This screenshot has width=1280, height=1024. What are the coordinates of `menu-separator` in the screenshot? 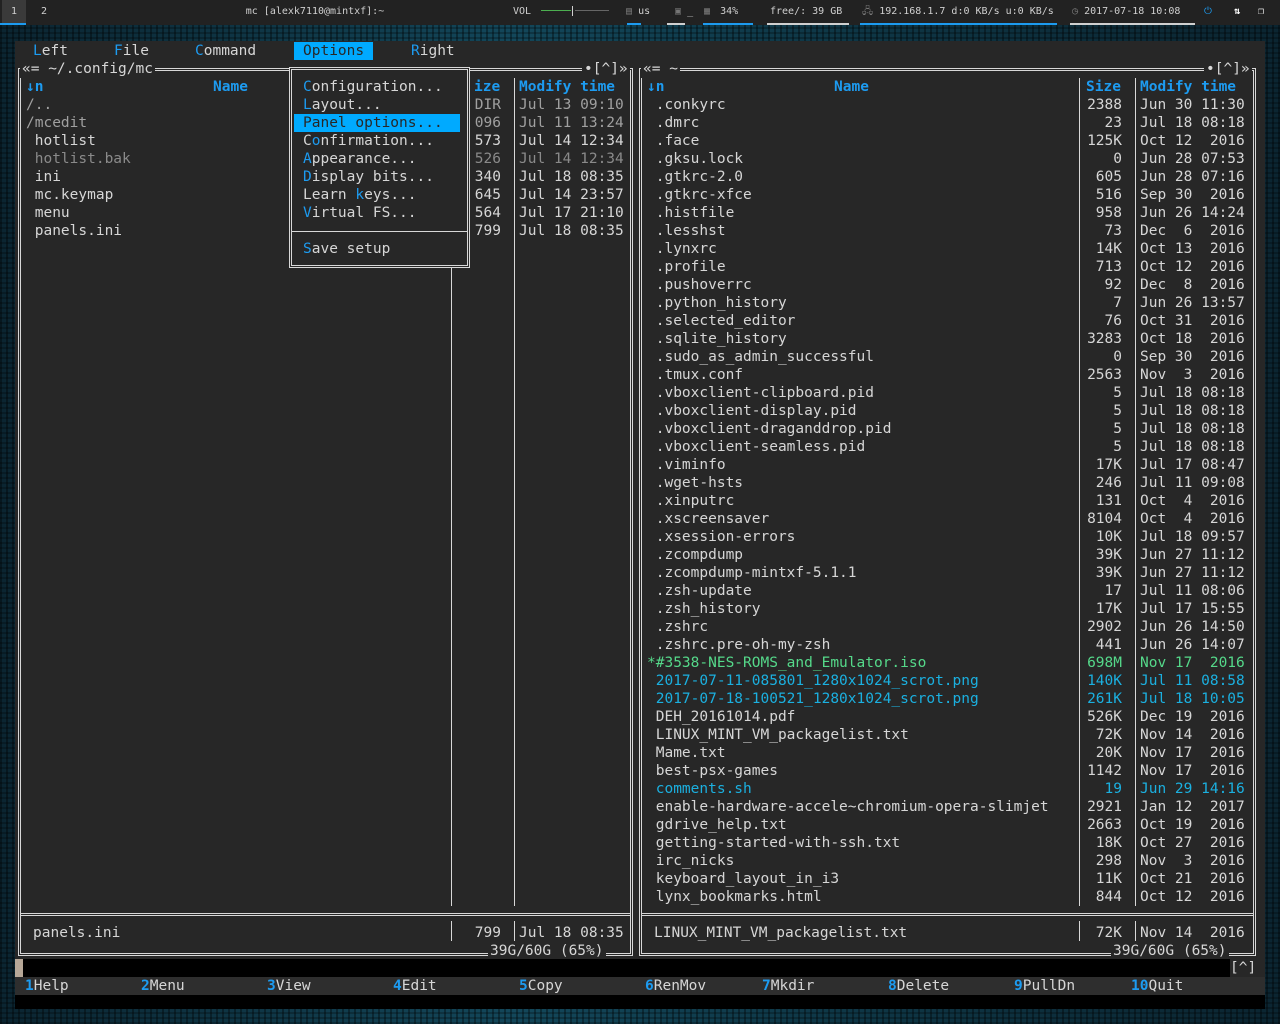 It's located at (379, 231).